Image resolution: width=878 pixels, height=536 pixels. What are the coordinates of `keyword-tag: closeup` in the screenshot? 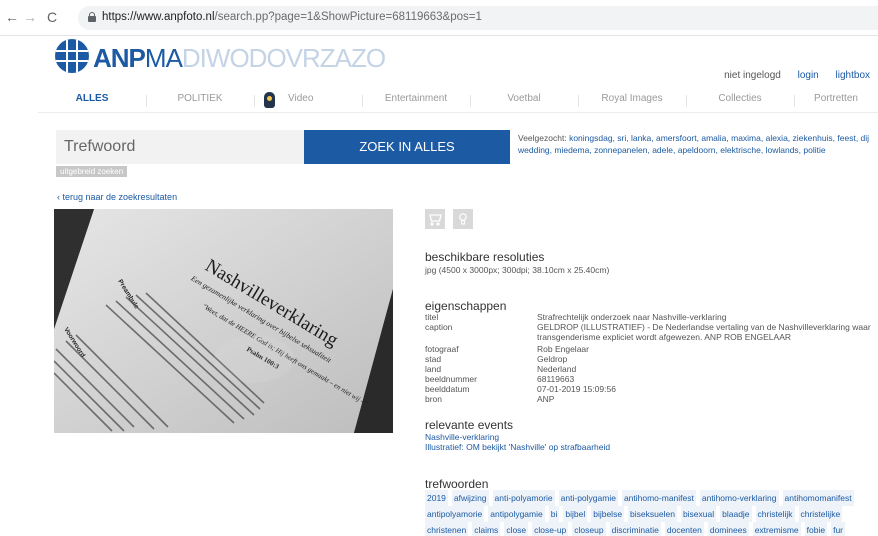 It's located at (589, 529).